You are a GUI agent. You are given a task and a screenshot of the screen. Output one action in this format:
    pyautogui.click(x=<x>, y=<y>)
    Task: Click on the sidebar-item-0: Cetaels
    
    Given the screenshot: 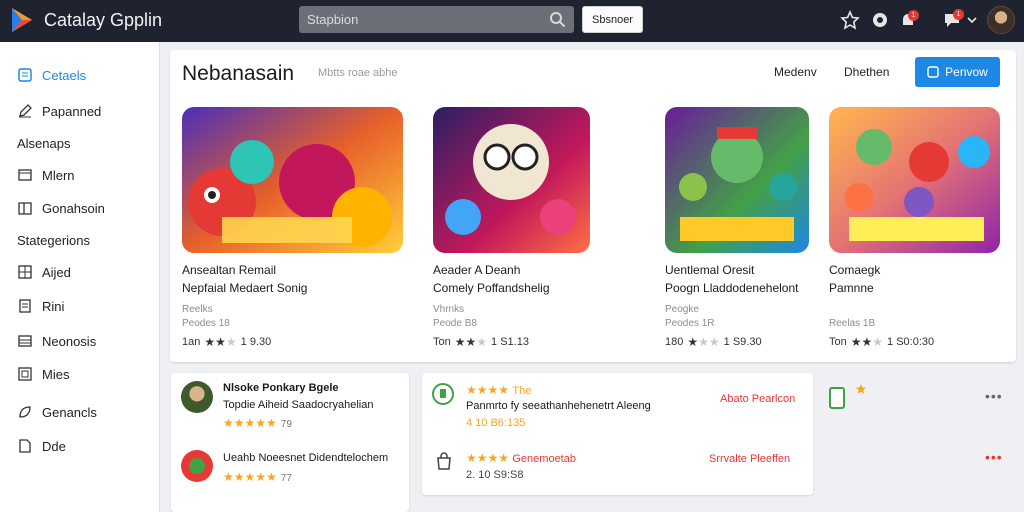 What is the action you would take?
    pyautogui.click(x=80, y=75)
    